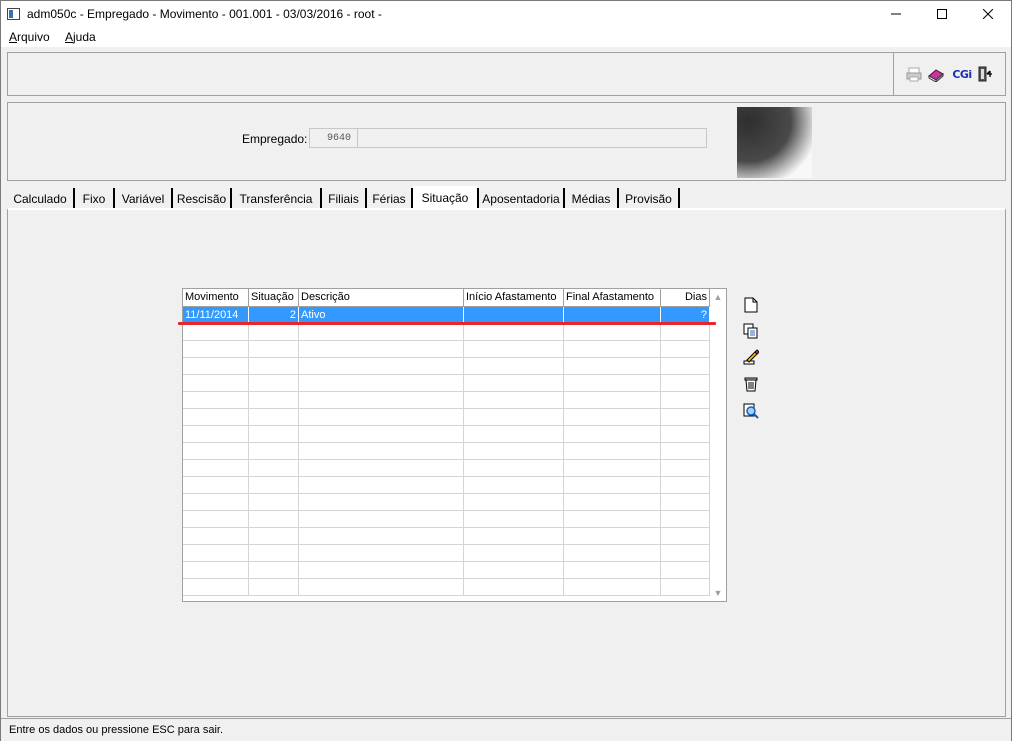  I want to click on column-header-dias: Dias, so click(685, 298).